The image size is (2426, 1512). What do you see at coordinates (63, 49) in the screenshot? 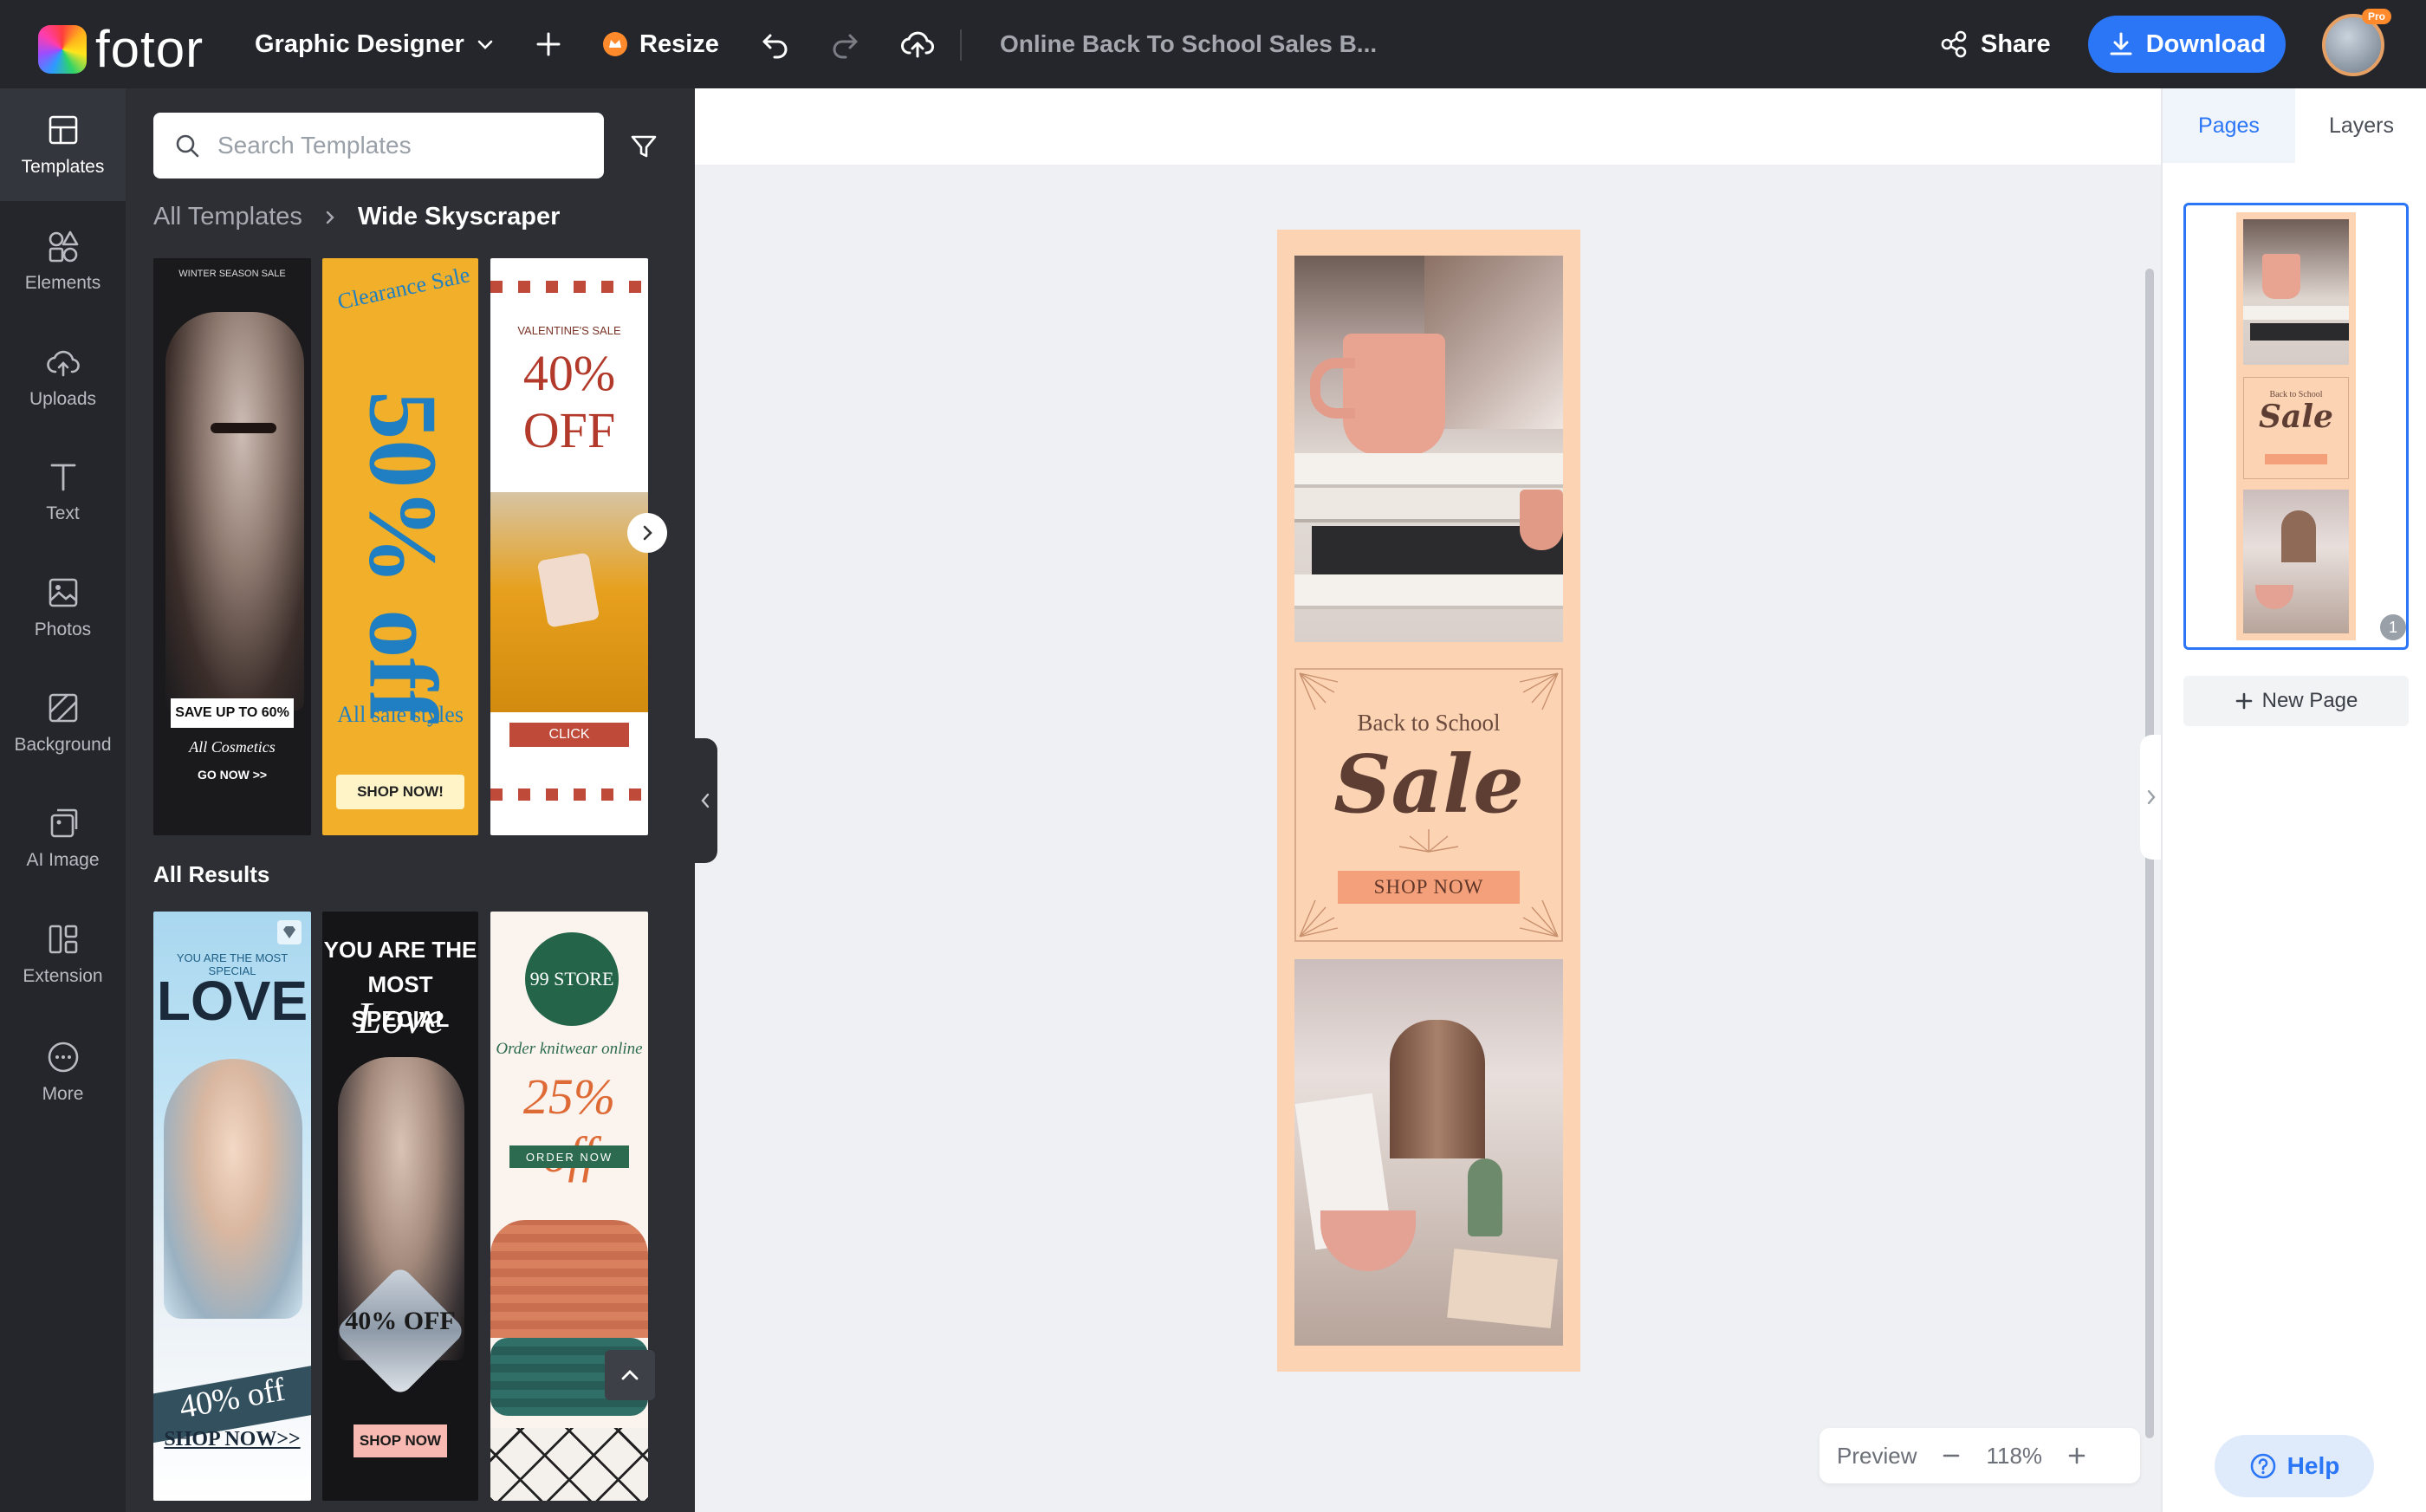
I see `fotor-logo-icon` at bounding box center [63, 49].